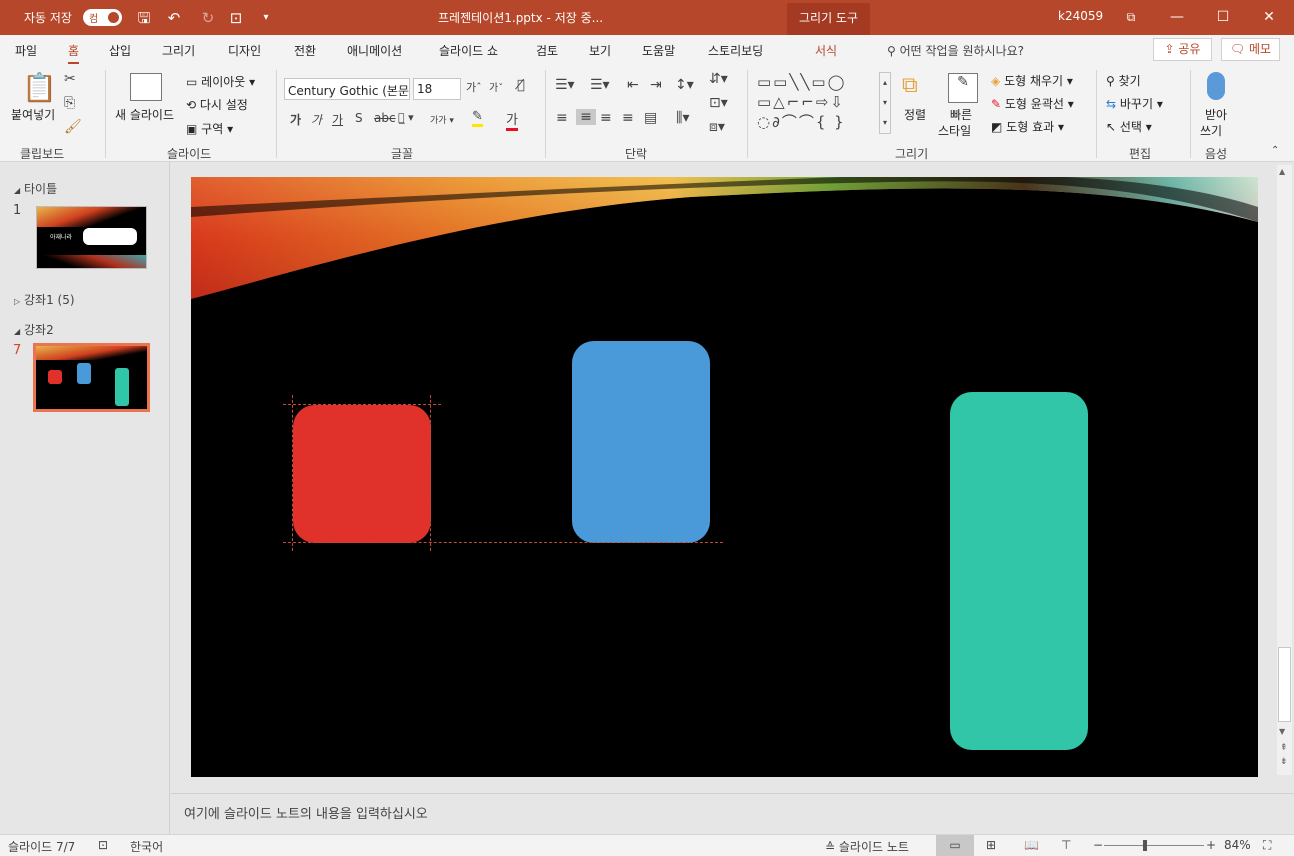 Image resolution: width=1294 pixels, height=856 pixels. Describe the element at coordinates (26, 50) in the screenshot. I see `tab-file: 파일` at that location.